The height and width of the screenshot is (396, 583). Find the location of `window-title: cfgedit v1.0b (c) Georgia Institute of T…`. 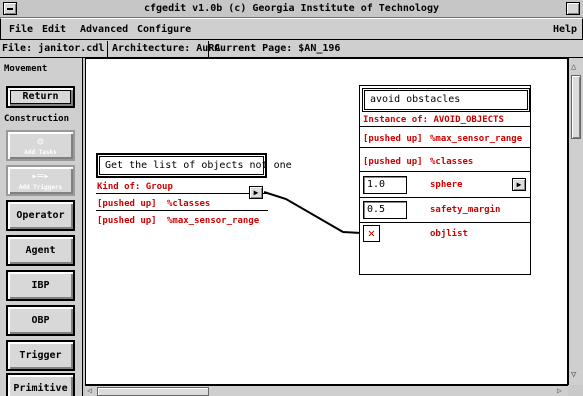

window-title: cfgedit v1.0b (c) Georgia Institute of T… is located at coordinates (291, 8).